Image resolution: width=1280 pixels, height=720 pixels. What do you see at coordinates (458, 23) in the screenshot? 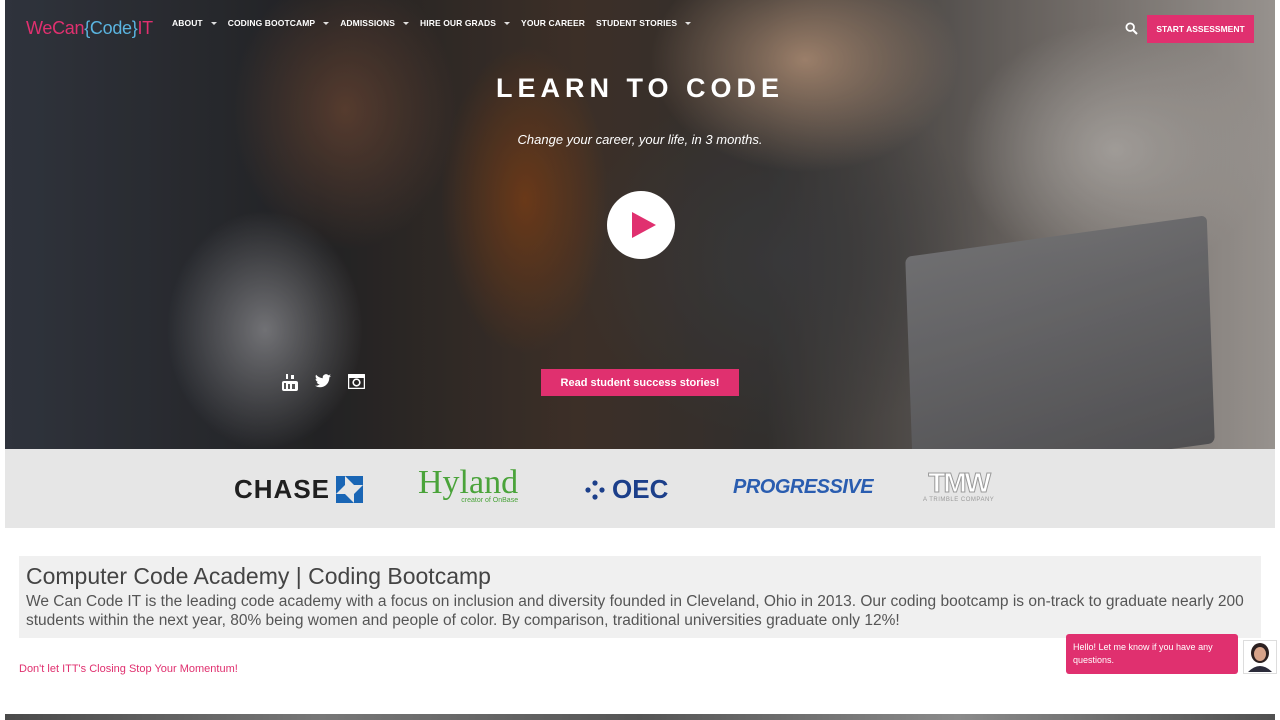
I see `nav-item-label: HIRE OUR GRADS` at bounding box center [458, 23].